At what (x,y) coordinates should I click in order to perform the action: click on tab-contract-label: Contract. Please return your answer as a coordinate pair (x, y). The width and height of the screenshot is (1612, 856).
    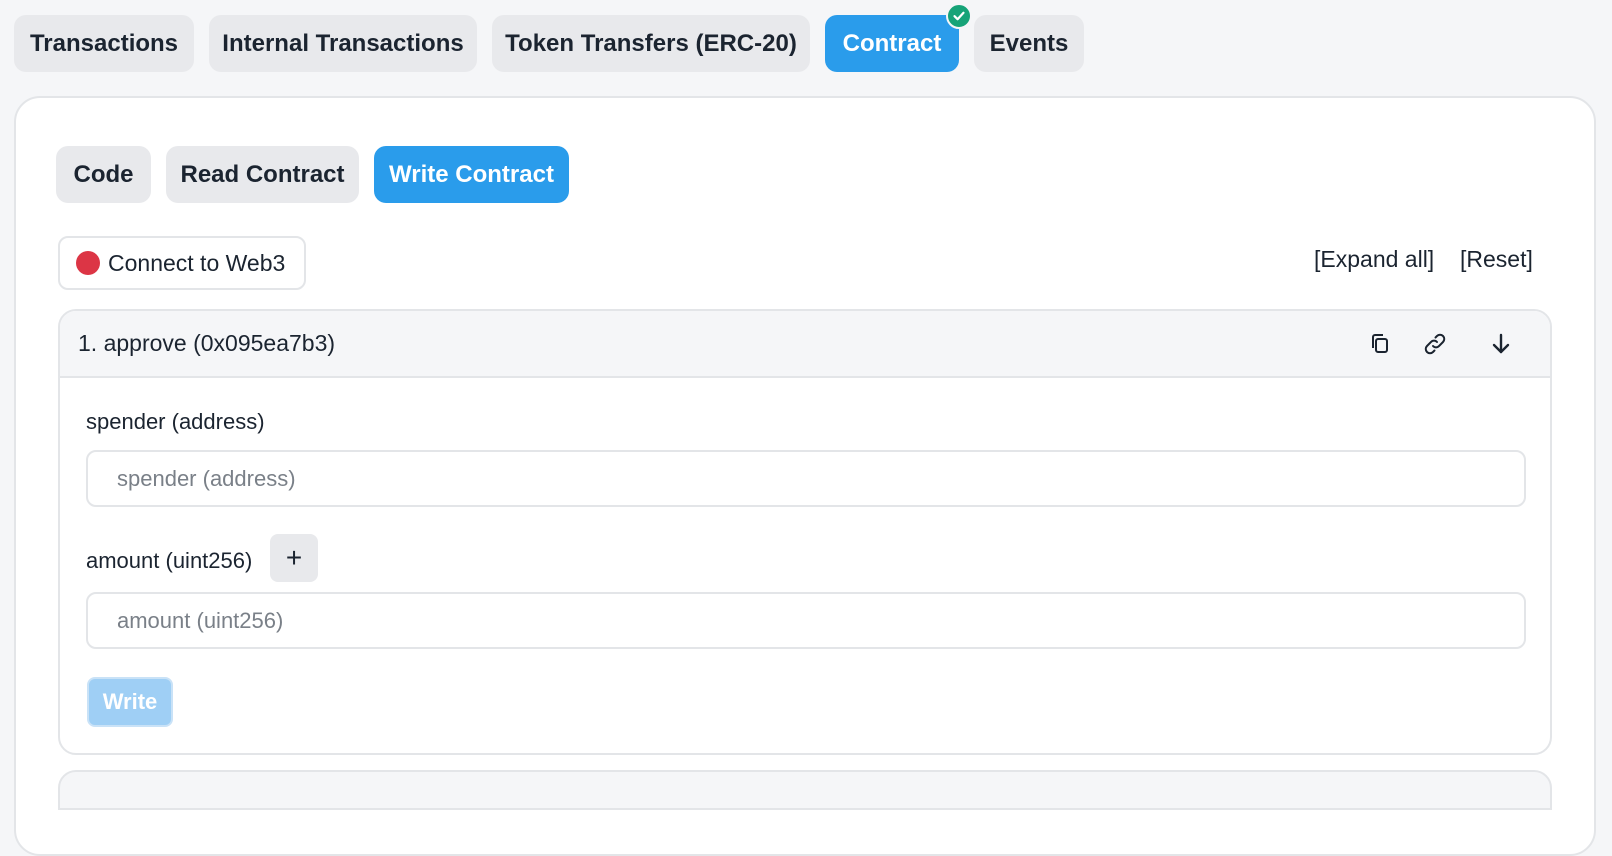
    Looking at the image, I should click on (892, 43).